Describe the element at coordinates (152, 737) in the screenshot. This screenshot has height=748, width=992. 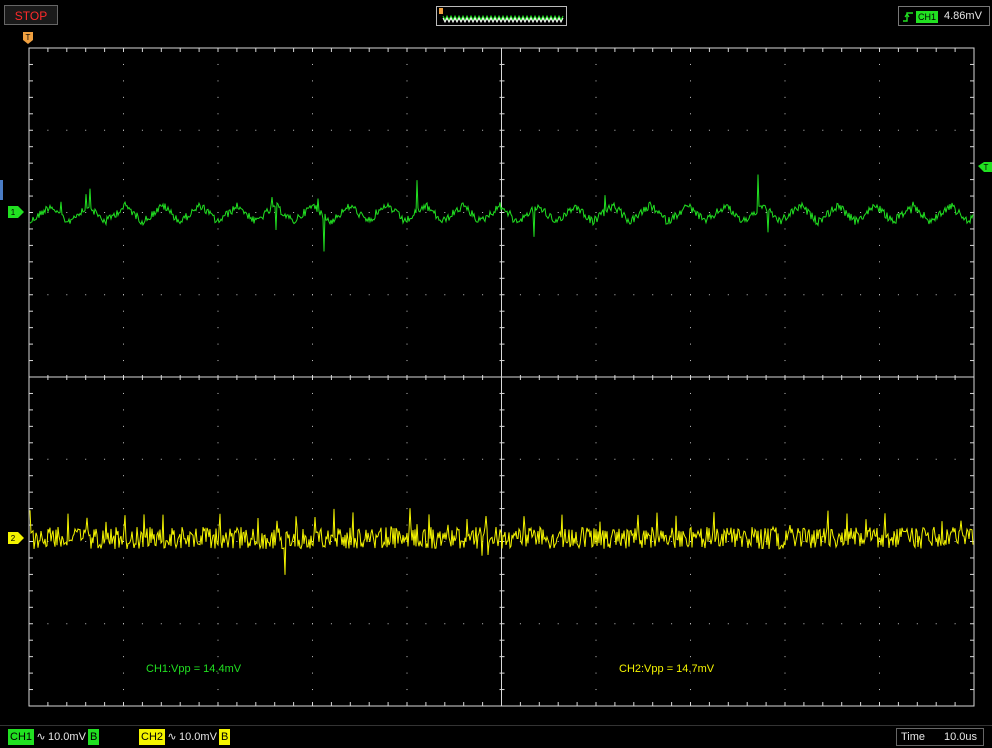
I see `ch2-badge: CH2` at that location.